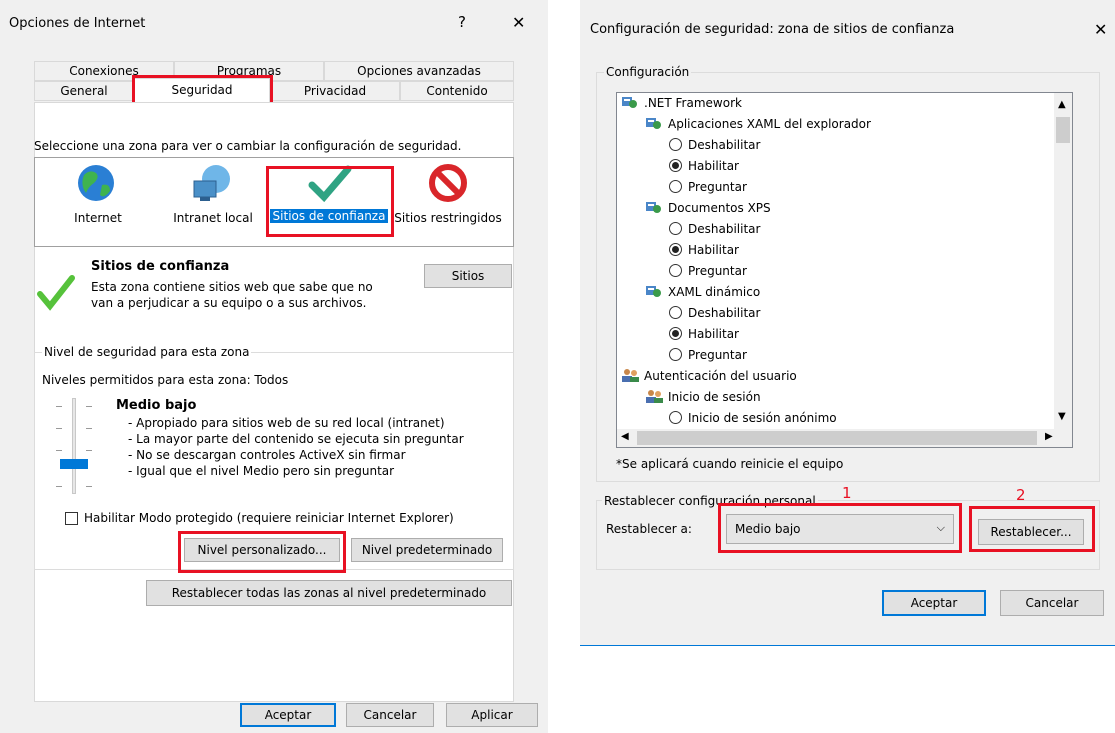 This screenshot has height=733, width=1115. I want to click on security-level-group-label: Nivel de seguridad para esta zona, so click(147, 352).